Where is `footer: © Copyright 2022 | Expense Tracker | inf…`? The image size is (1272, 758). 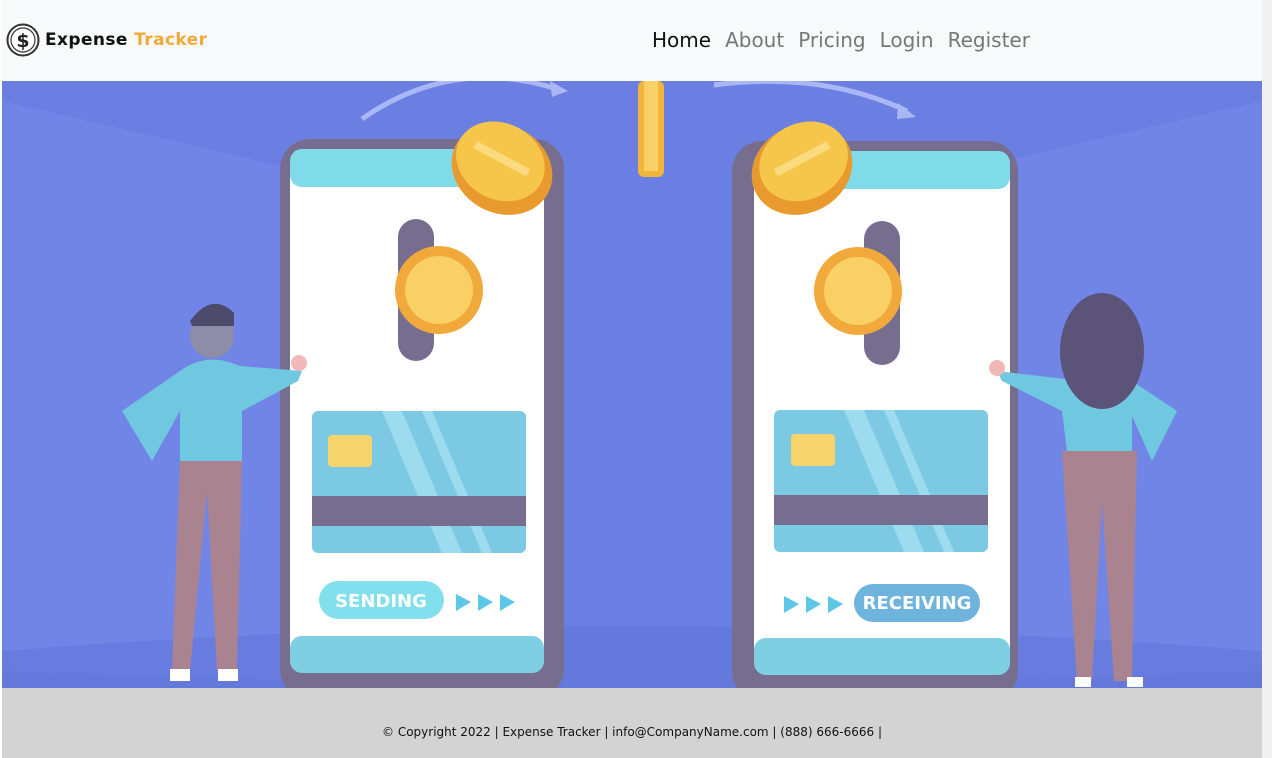
footer: © Copyright 2022 | Expense Tracker | inf… is located at coordinates (632, 723).